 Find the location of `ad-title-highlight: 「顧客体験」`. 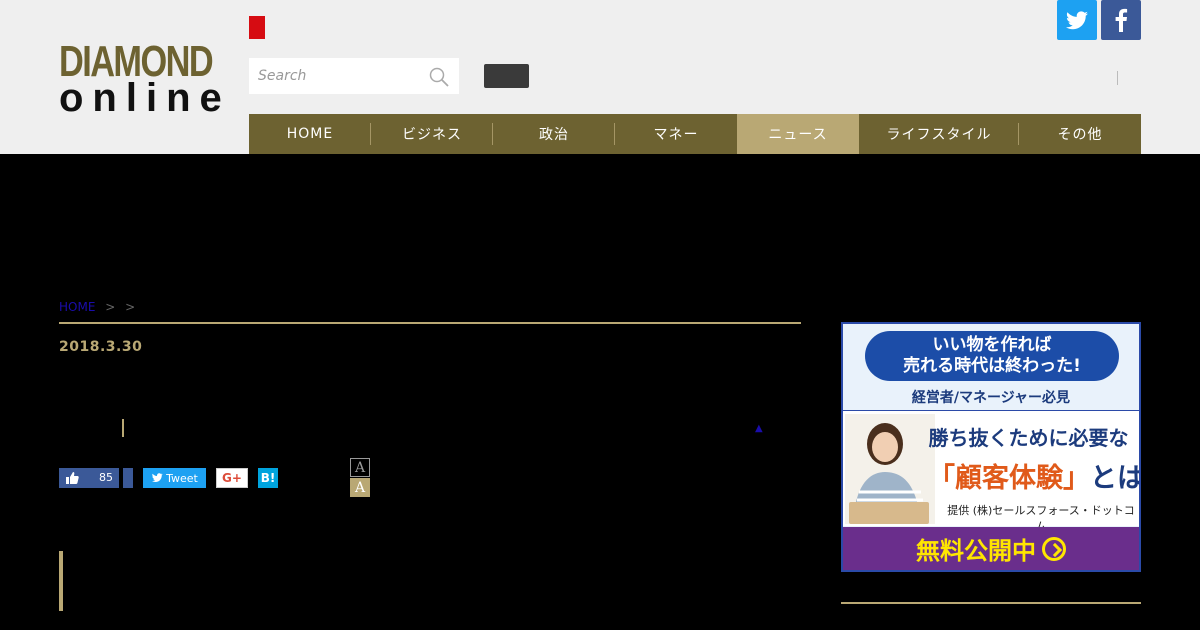

ad-title-highlight: 「顧客体験」 is located at coordinates (1009, 478).